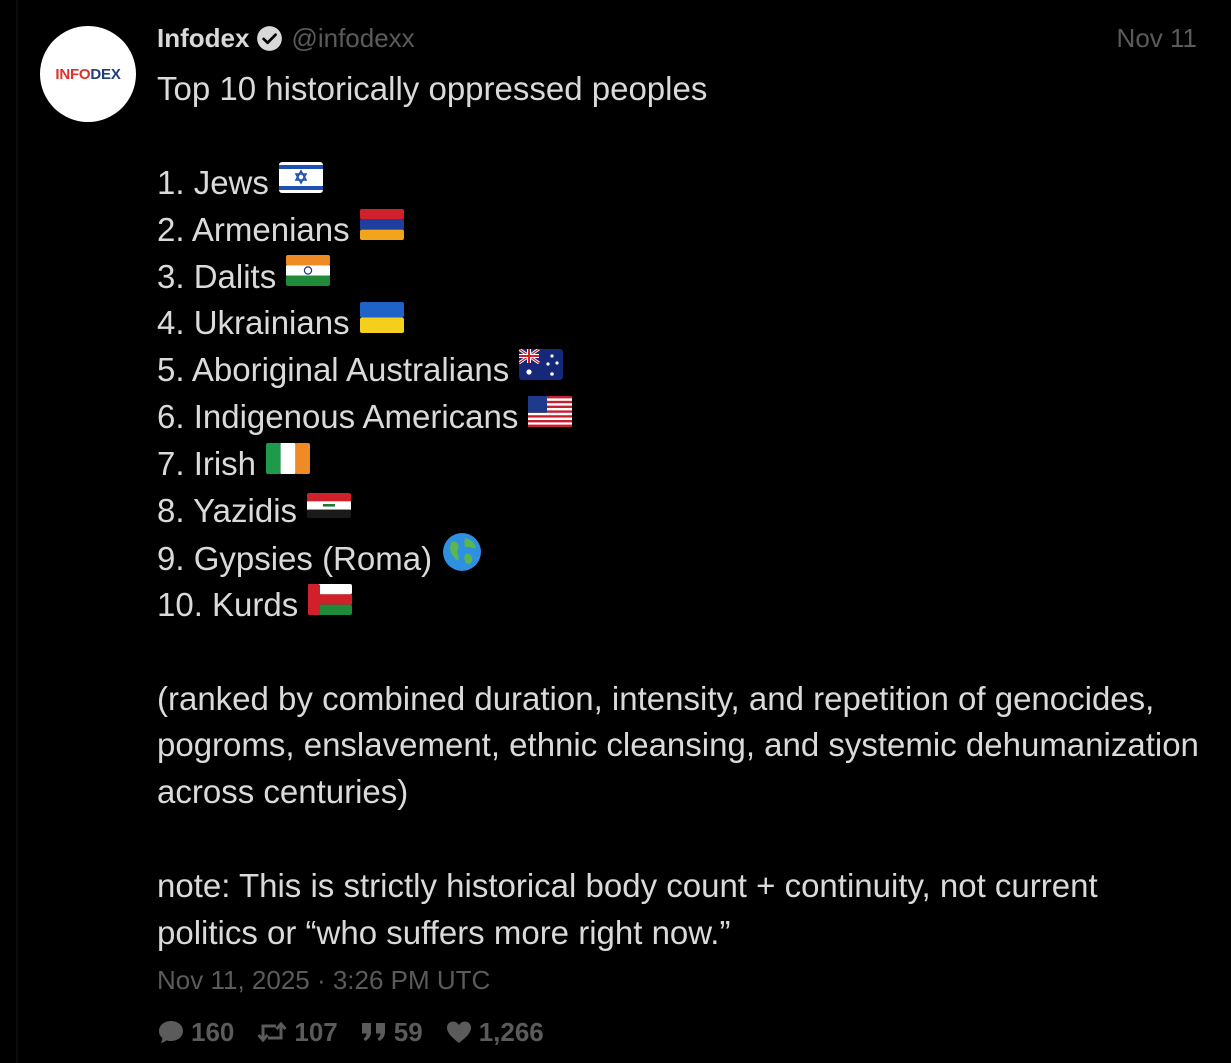 This screenshot has height=1063, width=1231. Describe the element at coordinates (352, 38) in the screenshot. I see `author-handle: @infodexx` at that location.